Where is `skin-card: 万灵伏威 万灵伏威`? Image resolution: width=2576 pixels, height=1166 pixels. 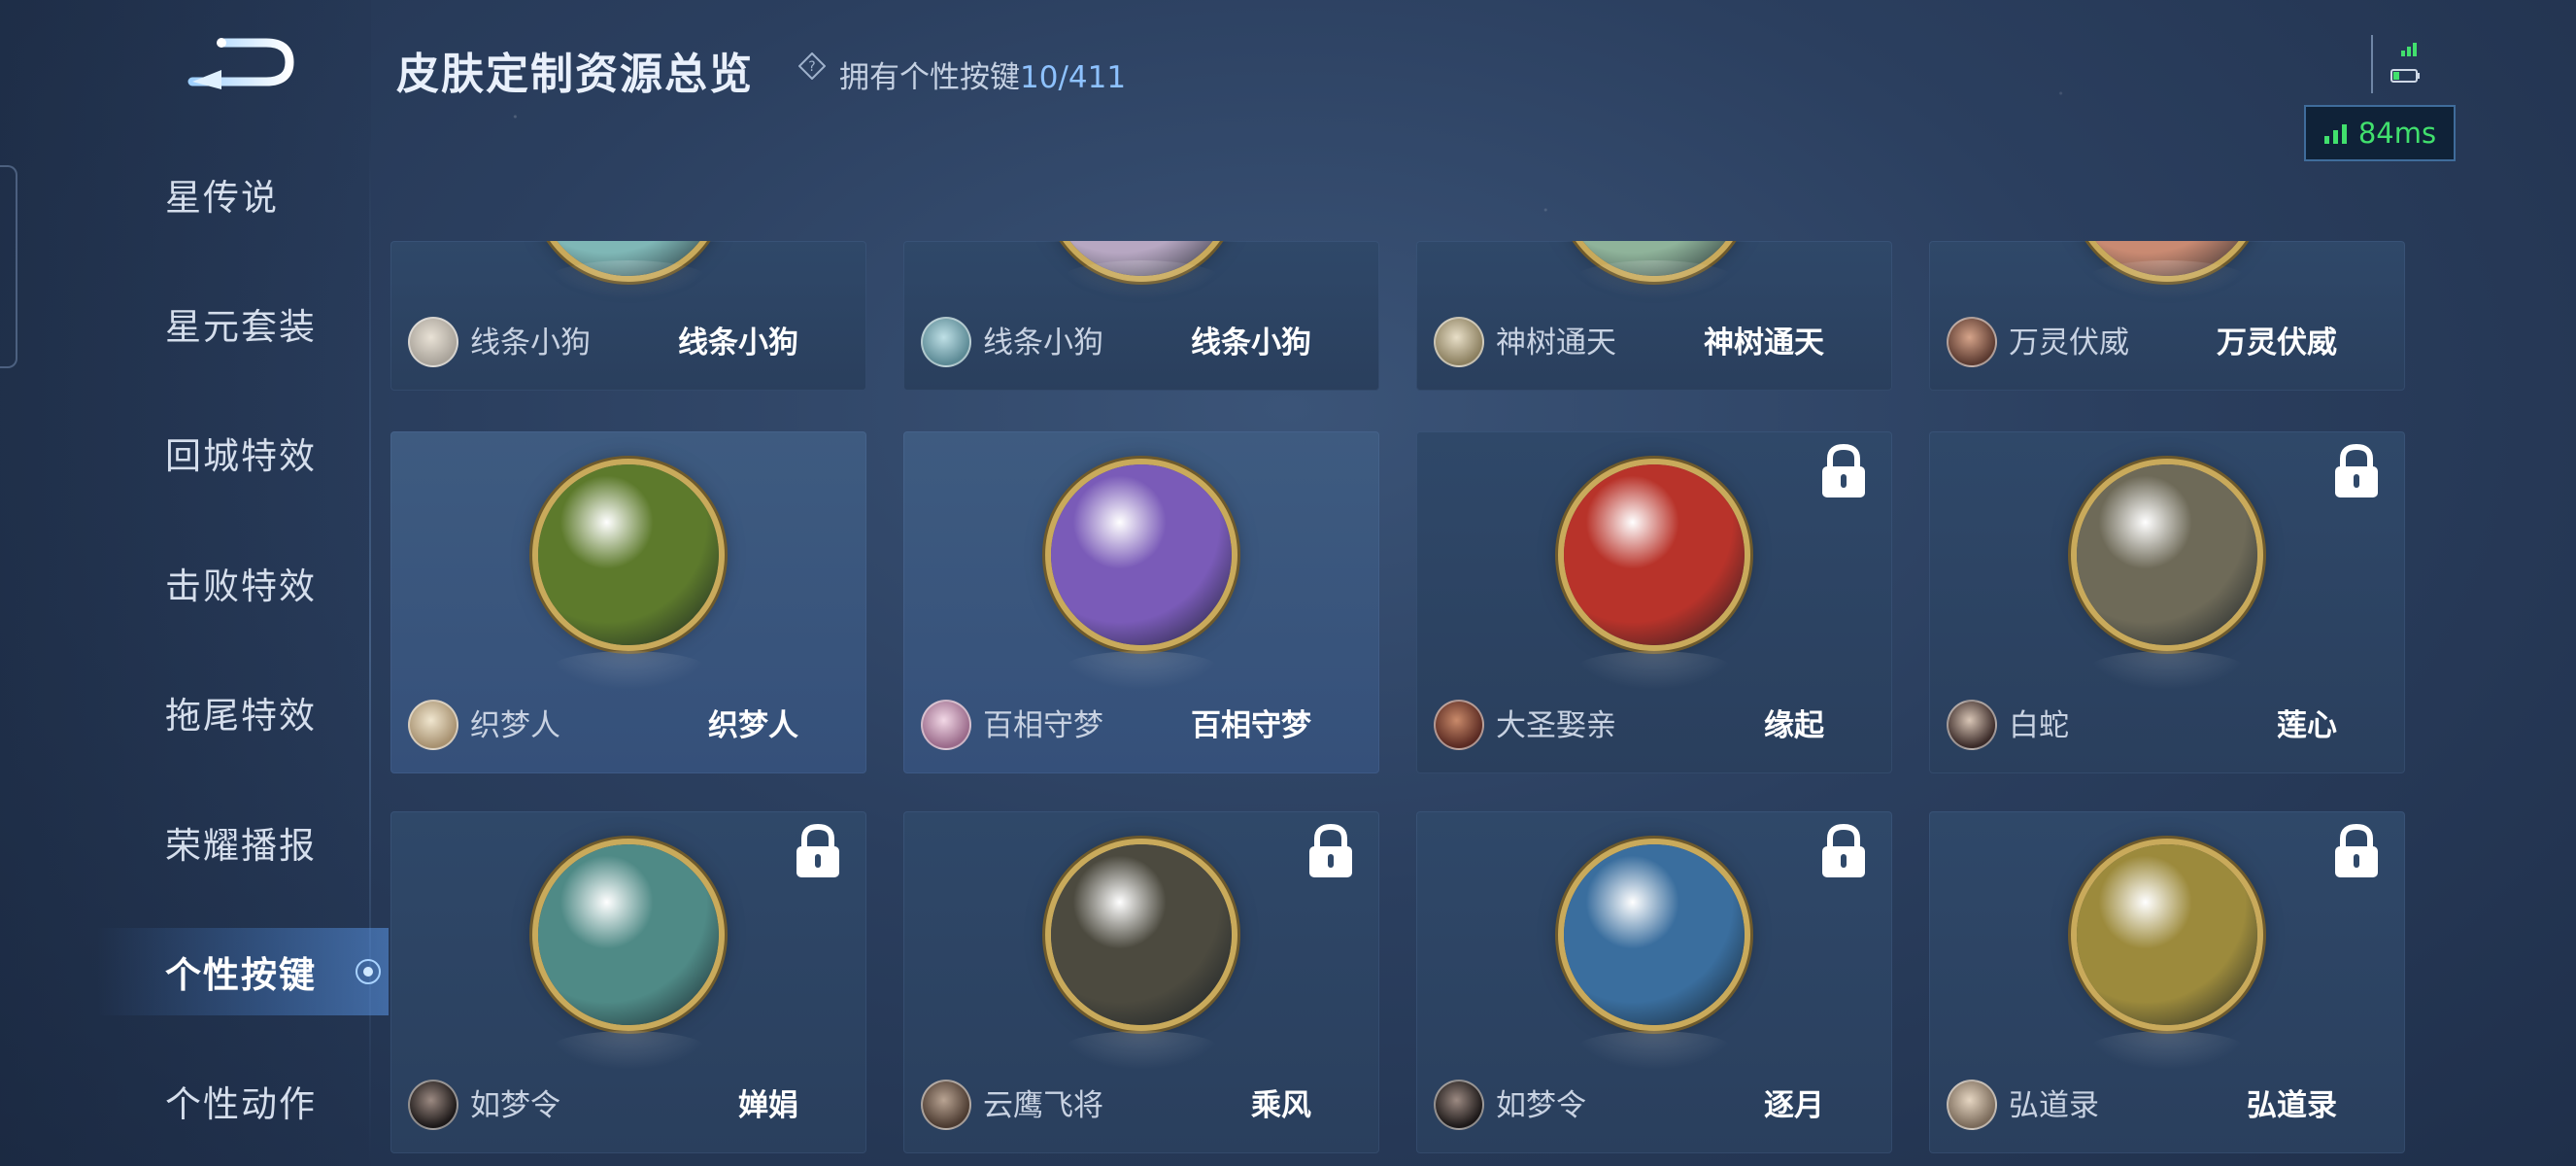 skin-card: 万灵伏威 万灵伏威 is located at coordinates (2167, 316).